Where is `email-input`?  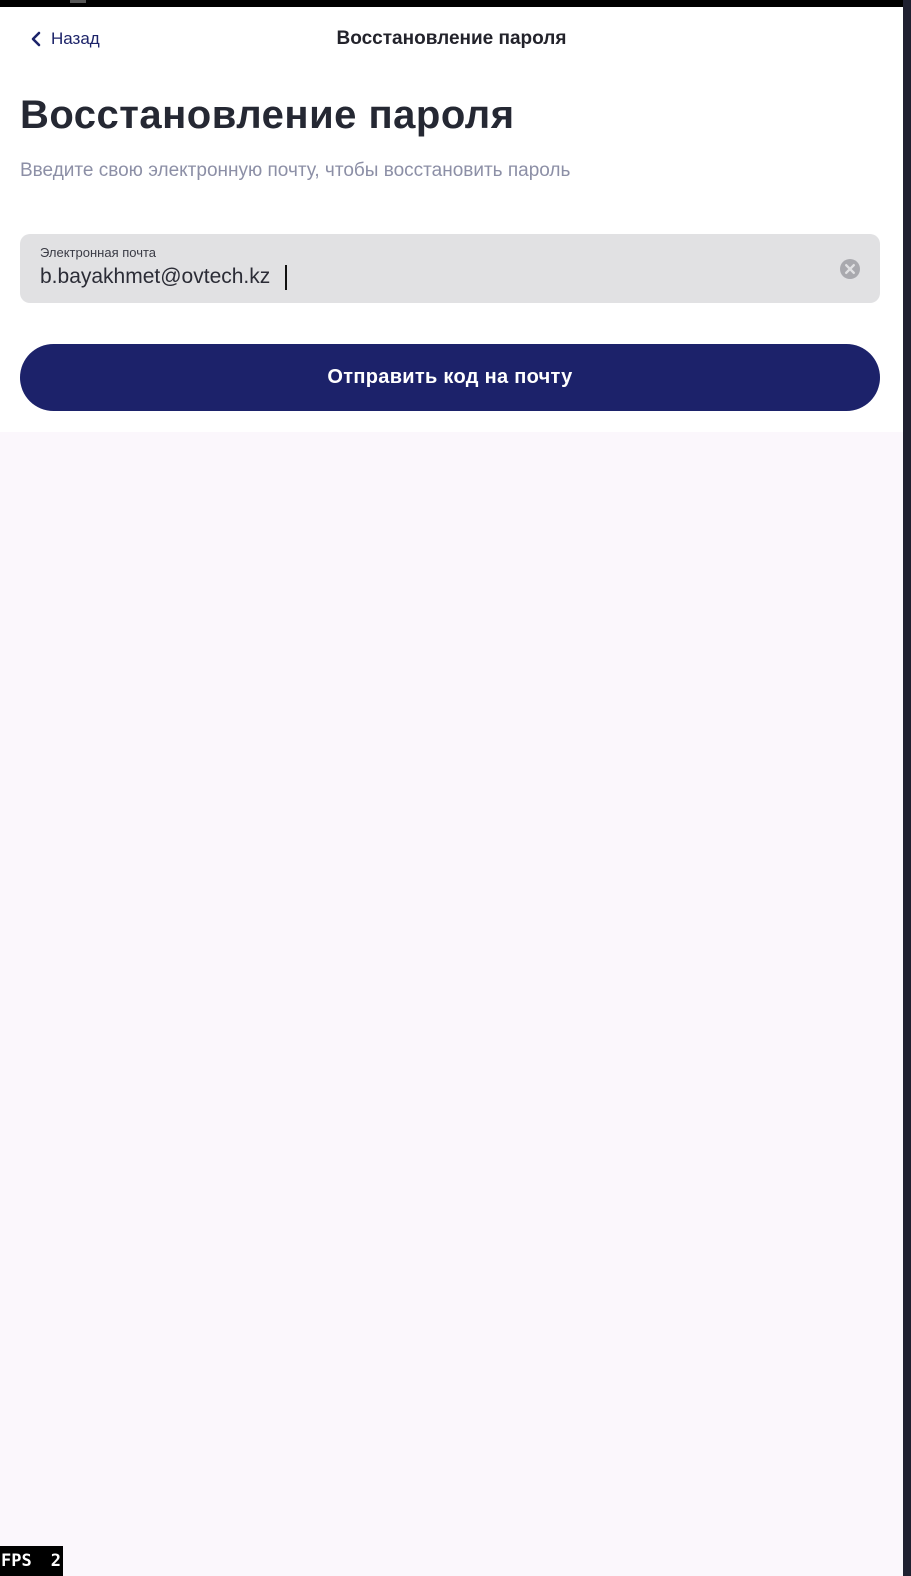
email-input is located at coordinates (420, 277).